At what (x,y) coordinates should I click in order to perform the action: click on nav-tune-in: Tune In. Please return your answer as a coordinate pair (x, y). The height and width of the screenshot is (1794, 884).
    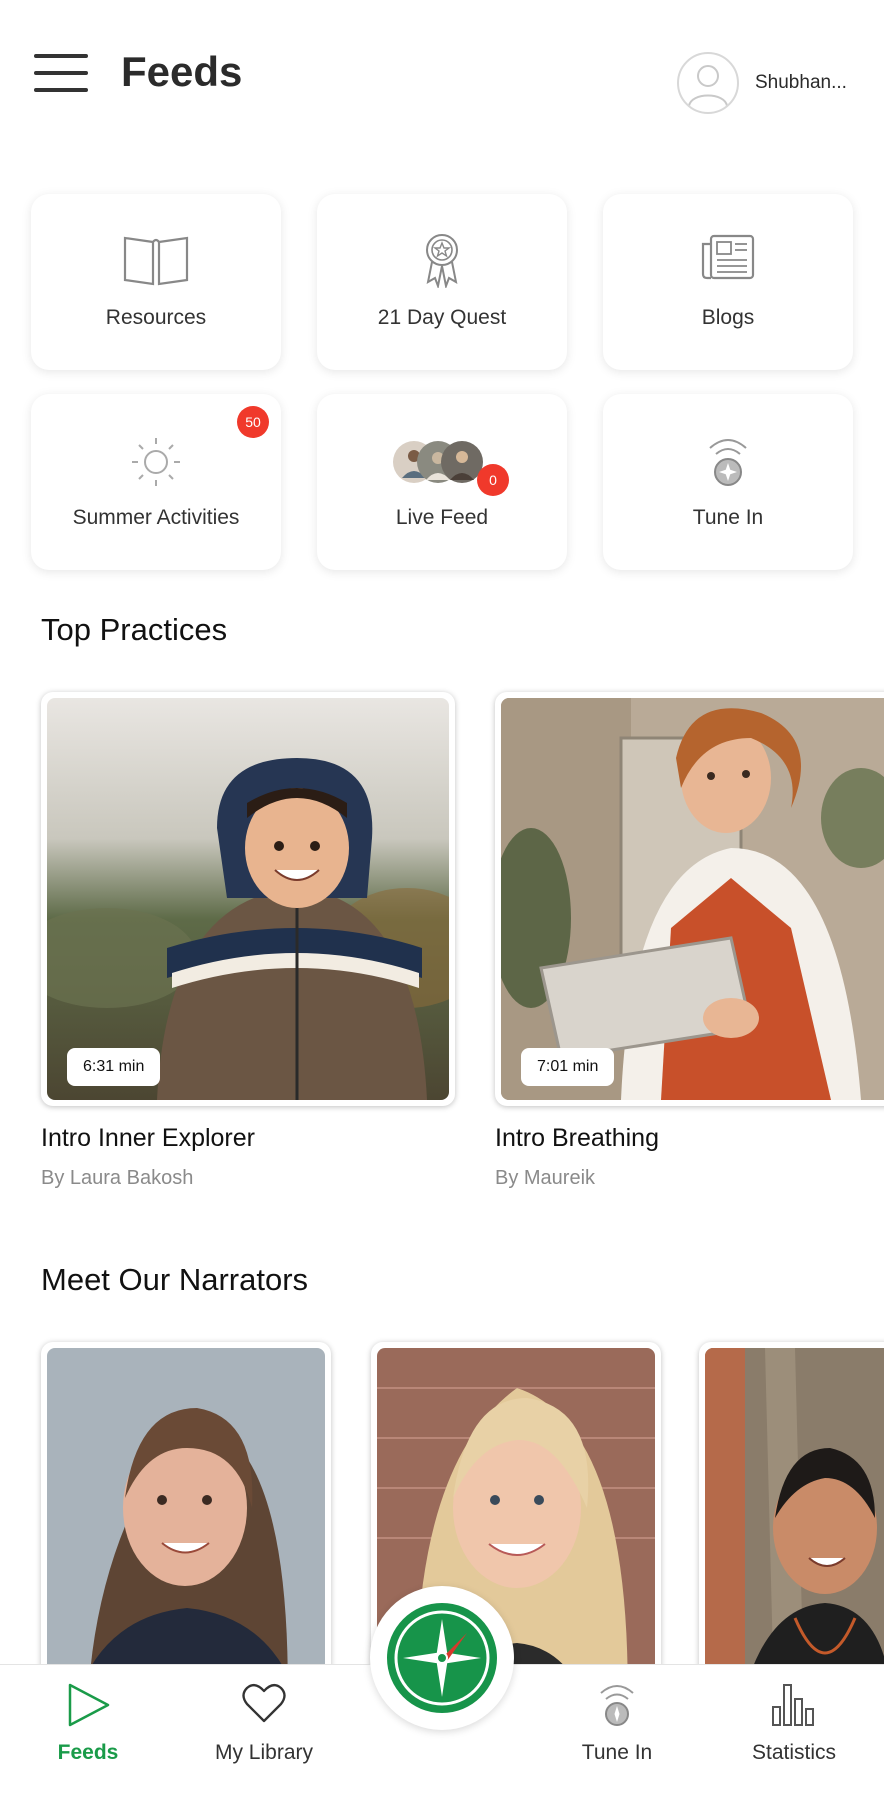
    Looking at the image, I should click on (617, 1729).